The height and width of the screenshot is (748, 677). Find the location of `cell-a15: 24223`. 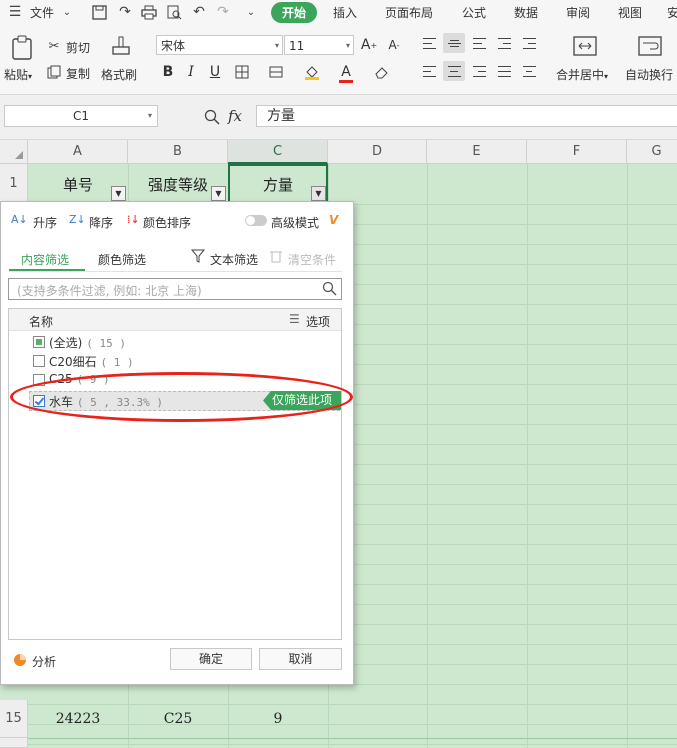

cell-a15: 24223 is located at coordinates (78, 719).